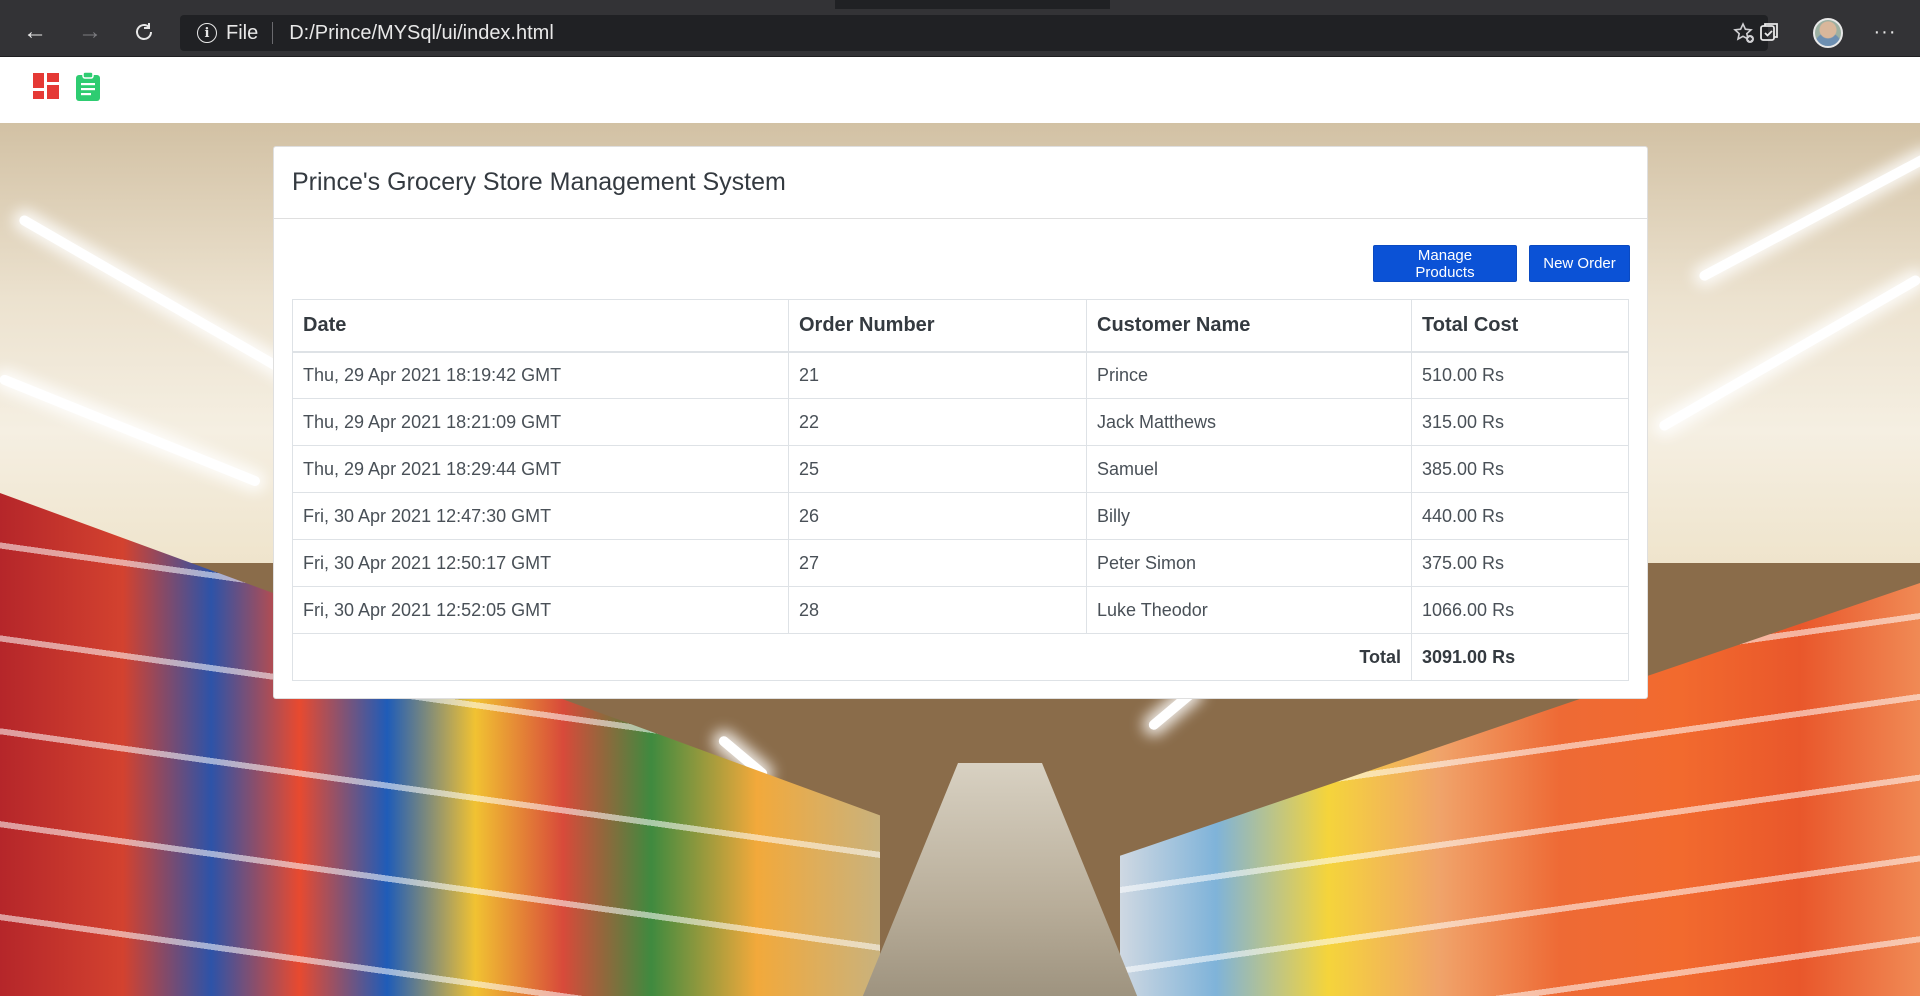 This screenshot has width=1920, height=996. I want to click on cell-total-cost: 1066.00 Rs, so click(1520, 610).